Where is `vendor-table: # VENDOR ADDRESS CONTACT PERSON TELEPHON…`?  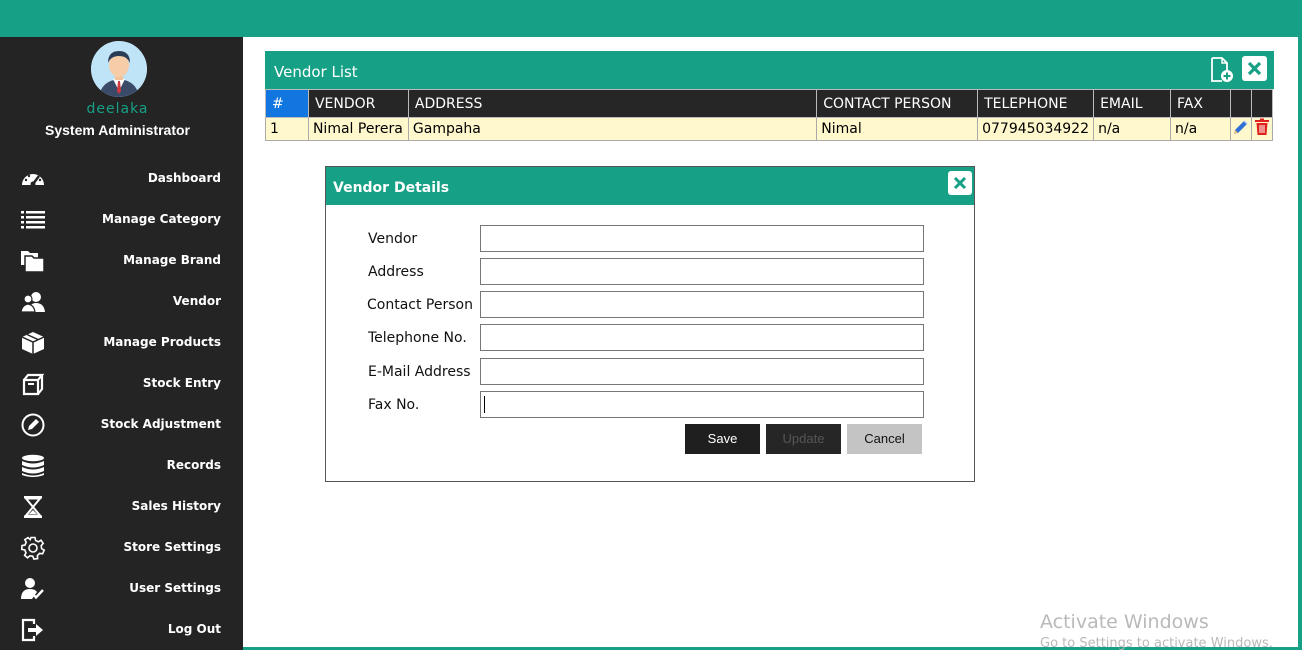 vendor-table: # VENDOR ADDRESS CONTACT PERSON TELEPHON… is located at coordinates (769, 115).